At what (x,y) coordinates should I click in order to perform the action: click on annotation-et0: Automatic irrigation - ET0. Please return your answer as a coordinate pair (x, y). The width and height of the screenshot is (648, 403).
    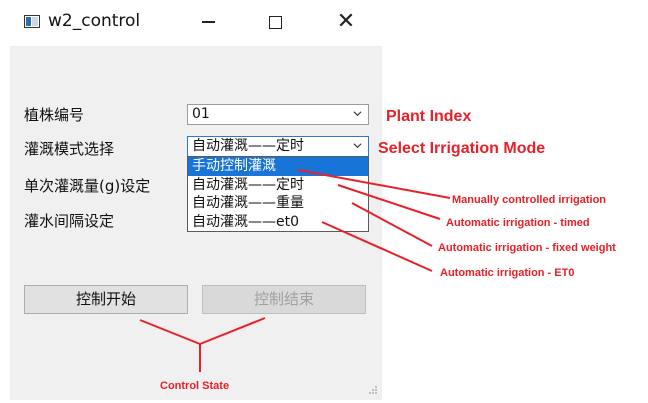
    Looking at the image, I should click on (507, 273).